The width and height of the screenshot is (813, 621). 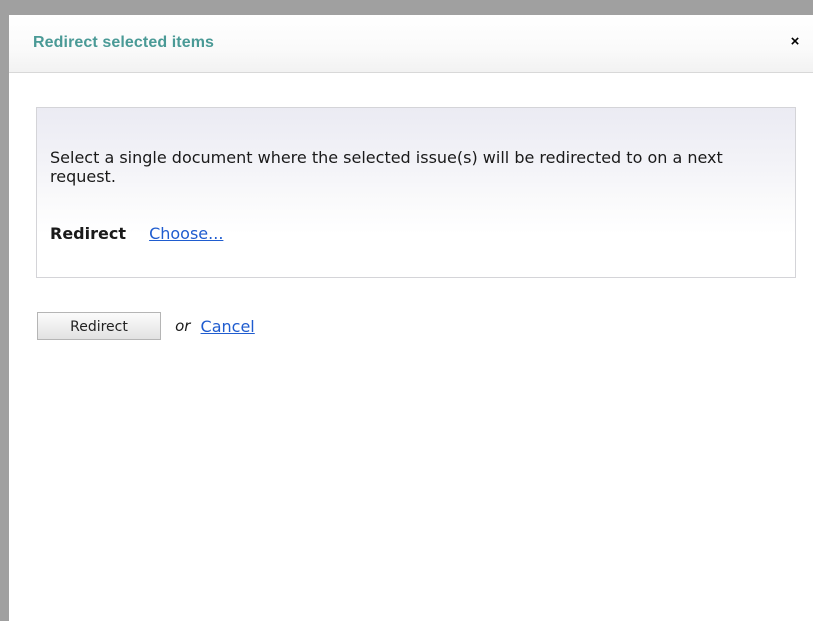 What do you see at coordinates (88, 233) in the screenshot?
I see `redirect-label: Redirect` at bounding box center [88, 233].